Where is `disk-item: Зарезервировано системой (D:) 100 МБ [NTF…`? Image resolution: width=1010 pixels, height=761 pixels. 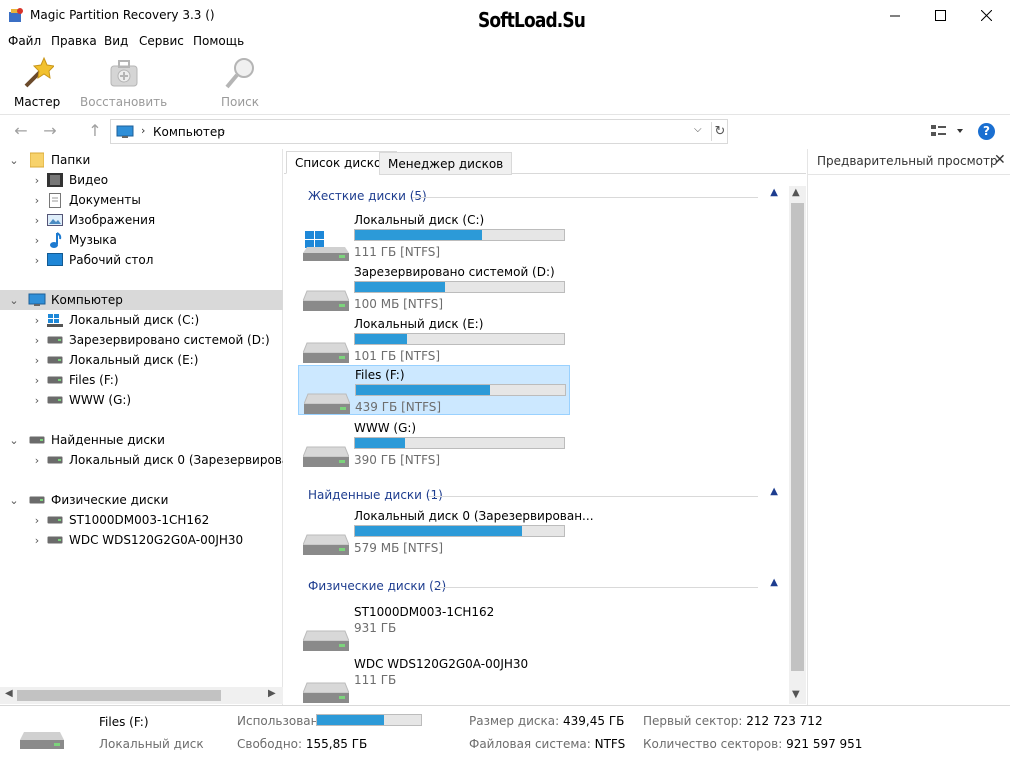 disk-item: Зарезервировано системой (D:) 100 МБ [NTF… is located at coordinates (434, 288).